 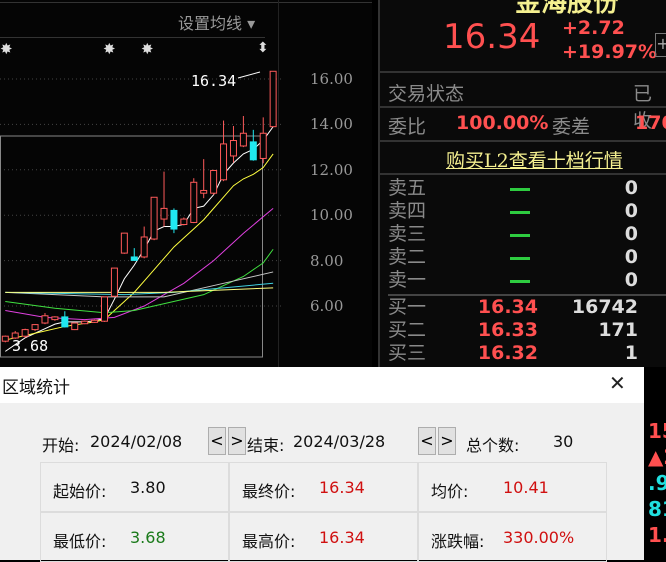 I want to click on y-tick-label: 12.00, so click(x=331, y=169).